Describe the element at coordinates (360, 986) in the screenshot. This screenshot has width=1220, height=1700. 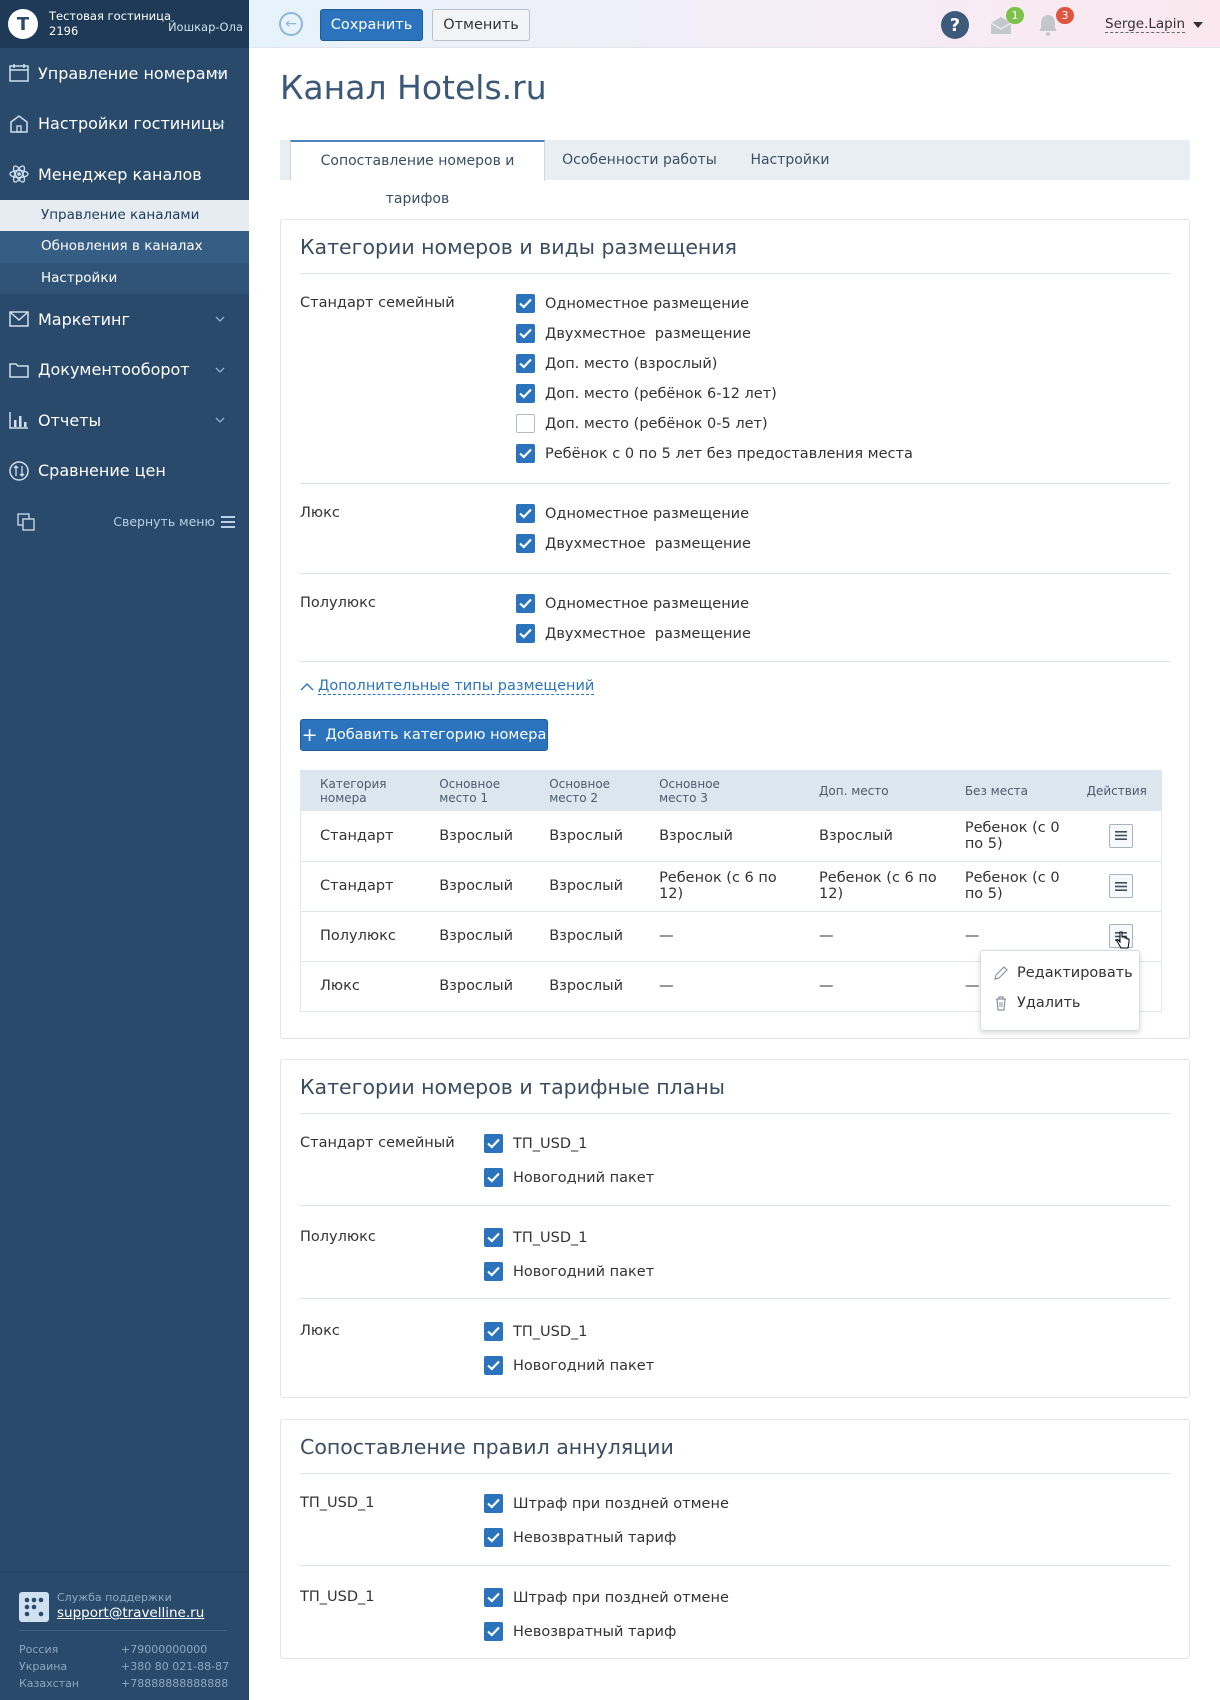
I see `table-cell: Люкс` at that location.